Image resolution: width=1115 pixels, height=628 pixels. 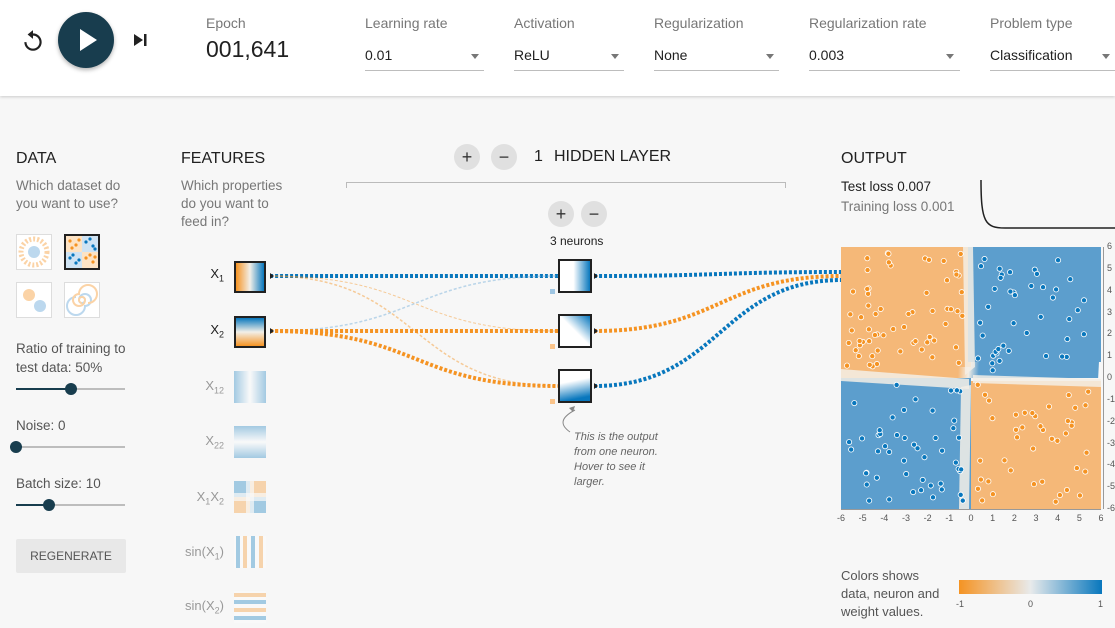 I want to click on features-subtitle-2: do you want to, so click(x=225, y=203).